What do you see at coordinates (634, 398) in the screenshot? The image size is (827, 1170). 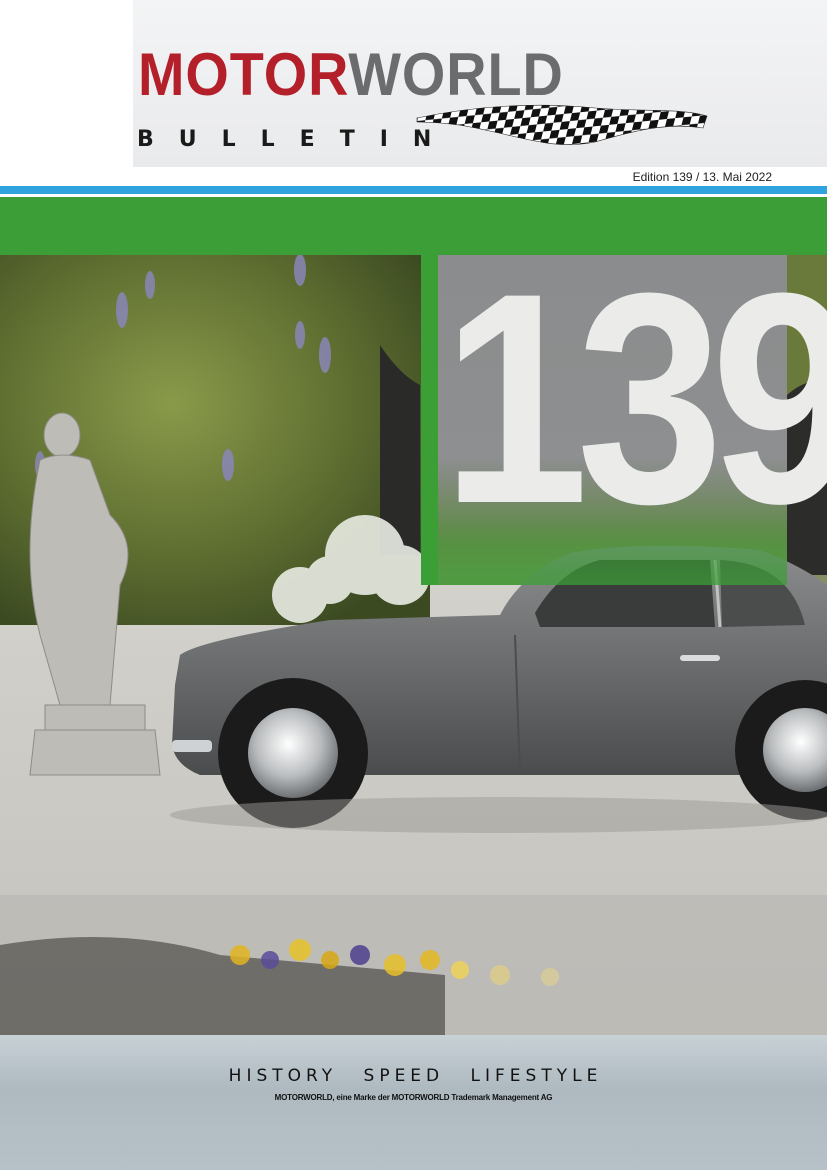 I see `issue-number: 139` at bounding box center [634, 398].